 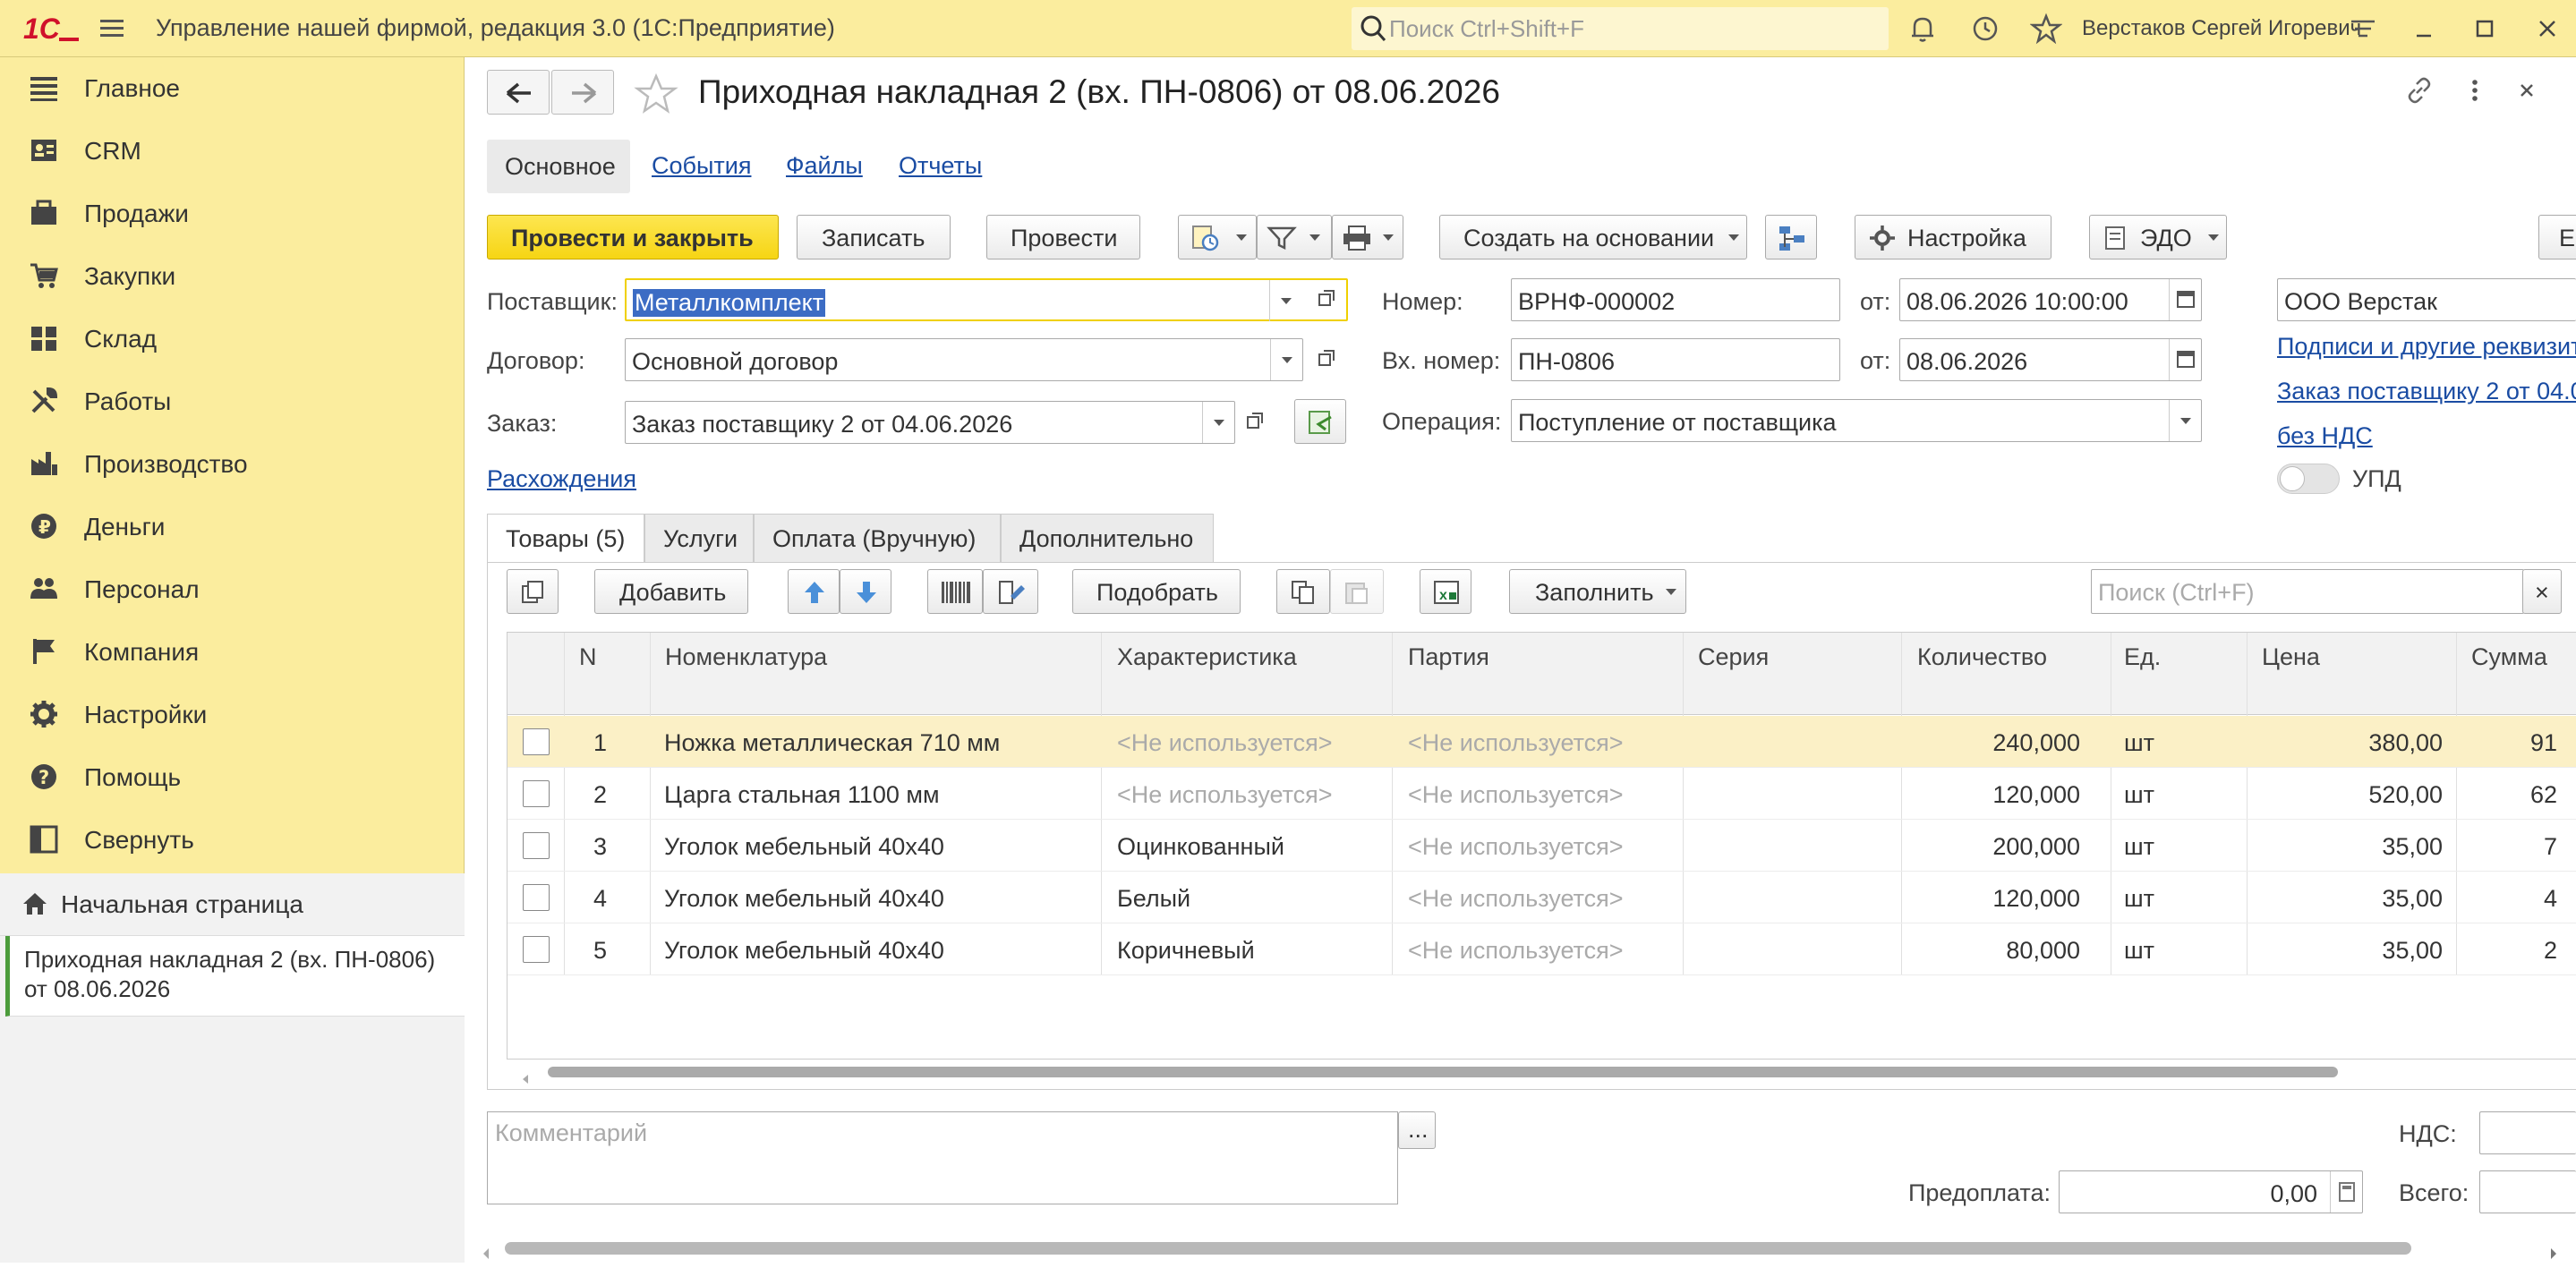 I want to click on close-window-icon, so click(x=2547, y=29).